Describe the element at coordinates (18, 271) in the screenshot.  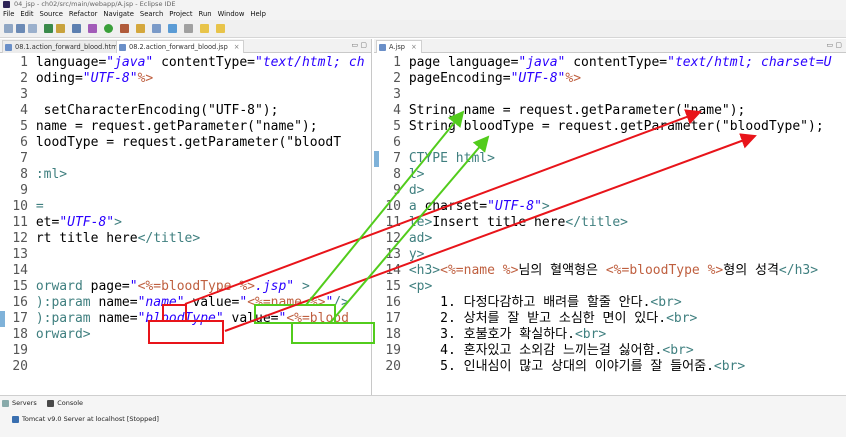
I see `code-line: 14` at that location.